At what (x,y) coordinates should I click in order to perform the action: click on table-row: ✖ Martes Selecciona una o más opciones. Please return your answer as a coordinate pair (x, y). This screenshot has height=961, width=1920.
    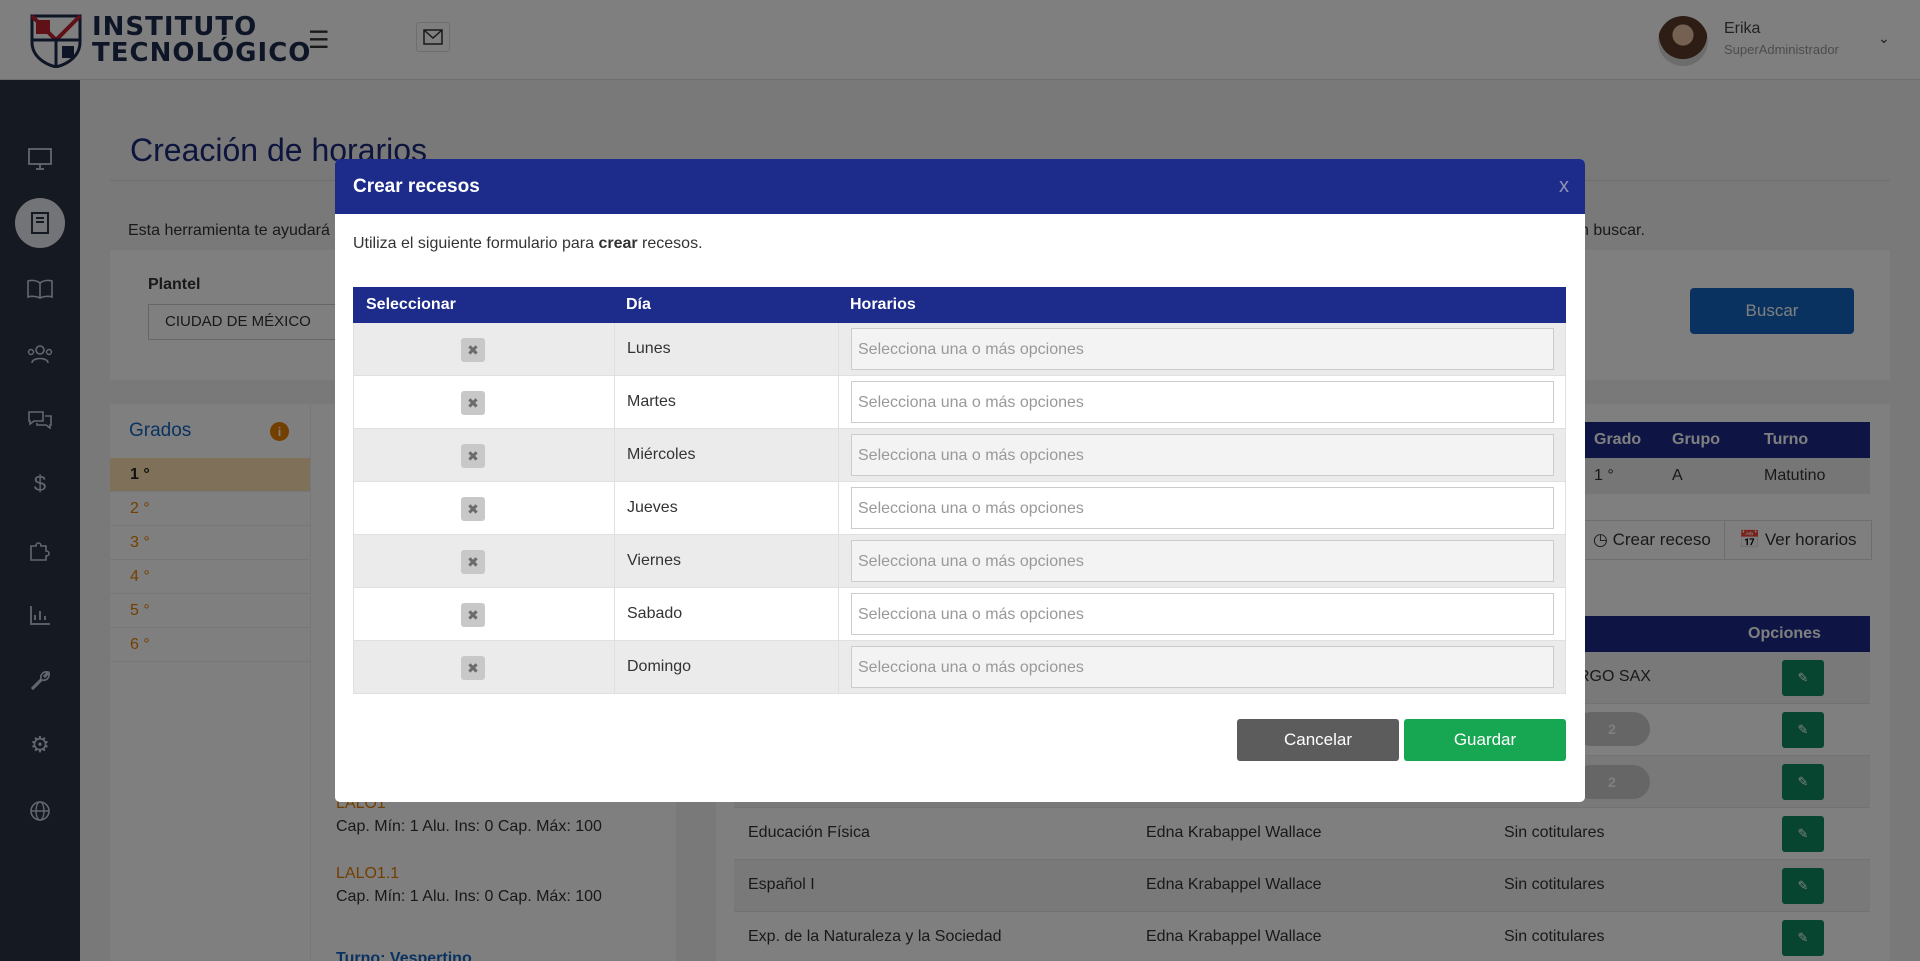
    Looking at the image, I should click on (959, 402).